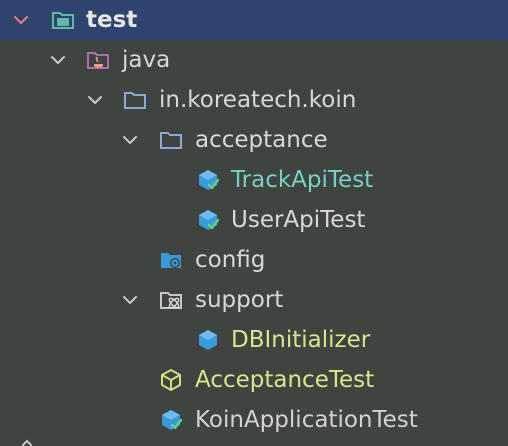 This screenshot has width=508, height=446. Describe the element at coordinates (27, 442) in the screenshot. I see `chevron-right-icon` at that location.